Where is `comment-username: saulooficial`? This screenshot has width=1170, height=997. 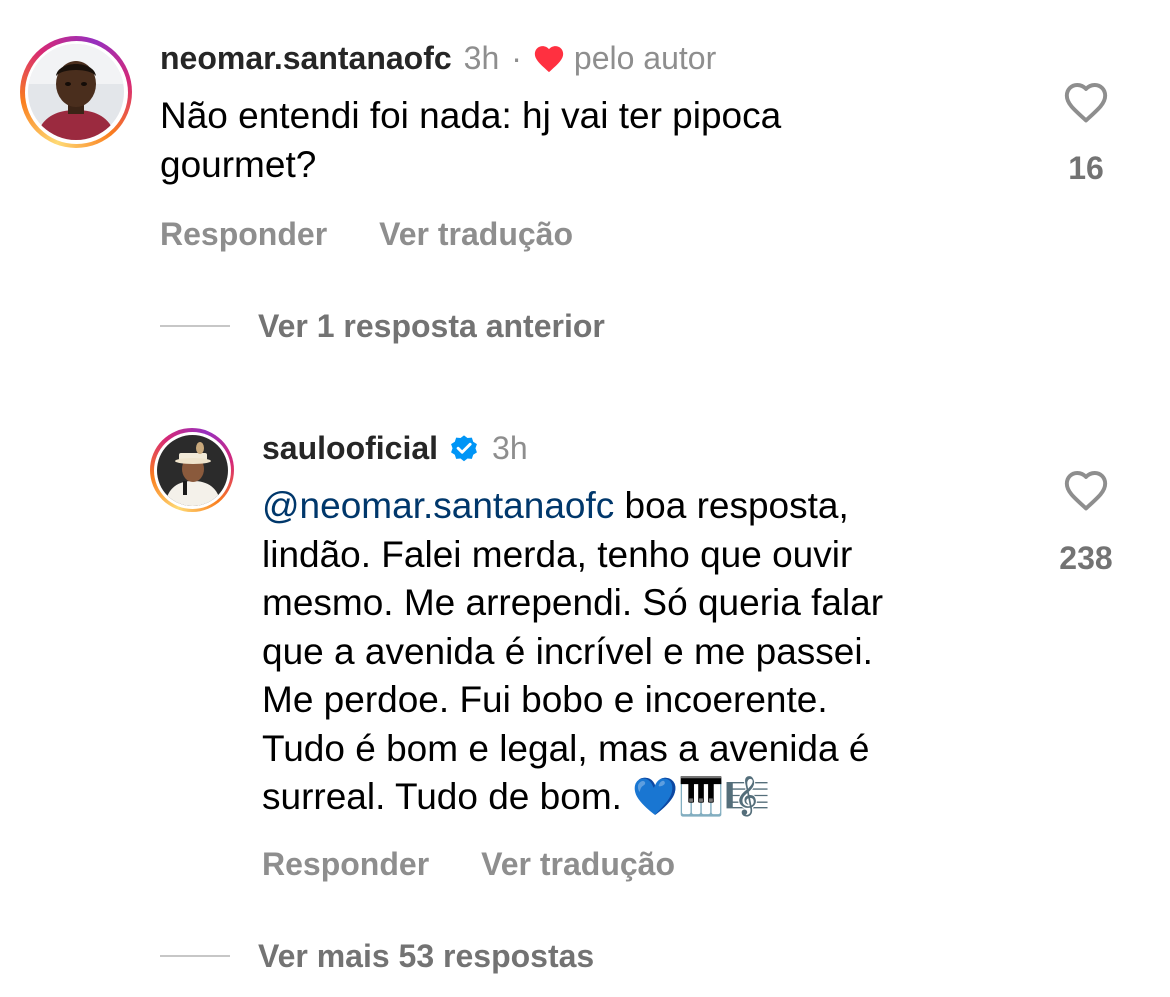 comment-username: saulooficial is located at coordinates (350, 448).